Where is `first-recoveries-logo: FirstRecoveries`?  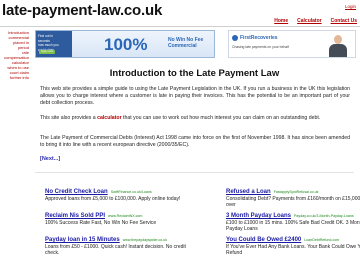
first-recoveries-logo: FirstRecoveries is located at coordinates (255, 38).